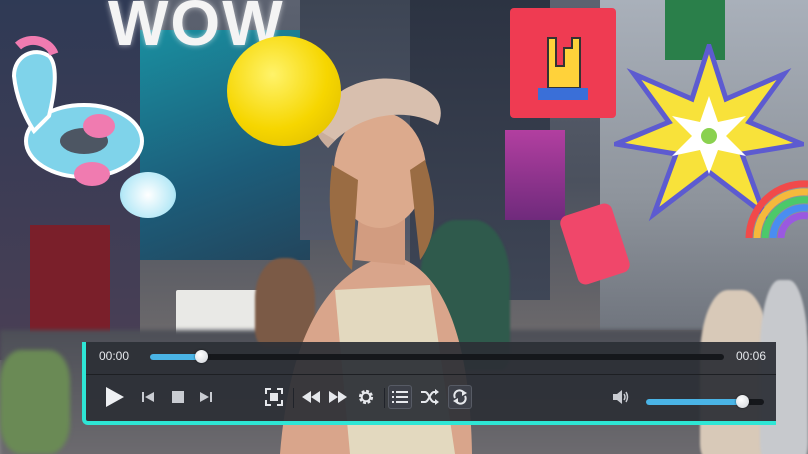 The width and height of the screenshot is (808, 454). I want to click on play-icon, so click(115, 397).